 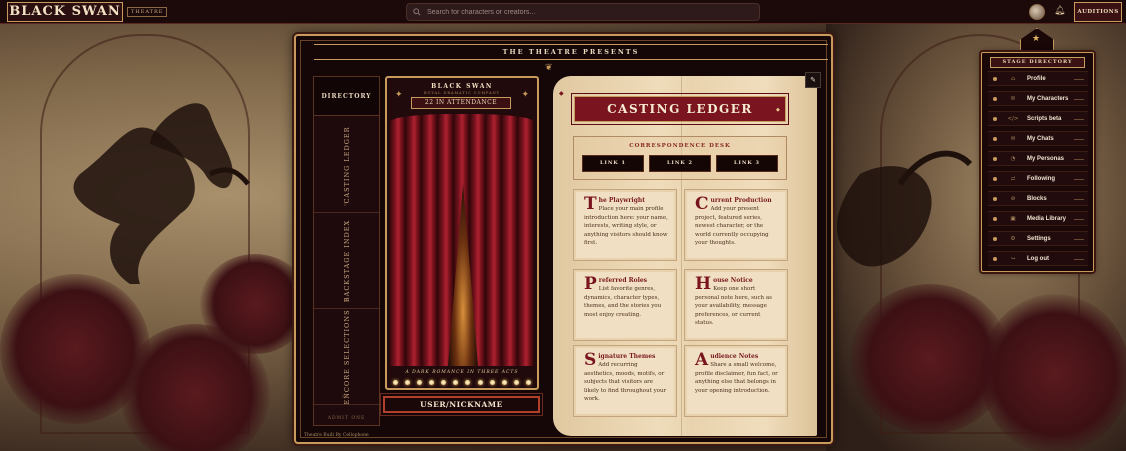 What do you see at coordinates (1046, 158) in the screenshot?
I see `sidebar-item-label: My Personas` at bounding box center [1046, 158].